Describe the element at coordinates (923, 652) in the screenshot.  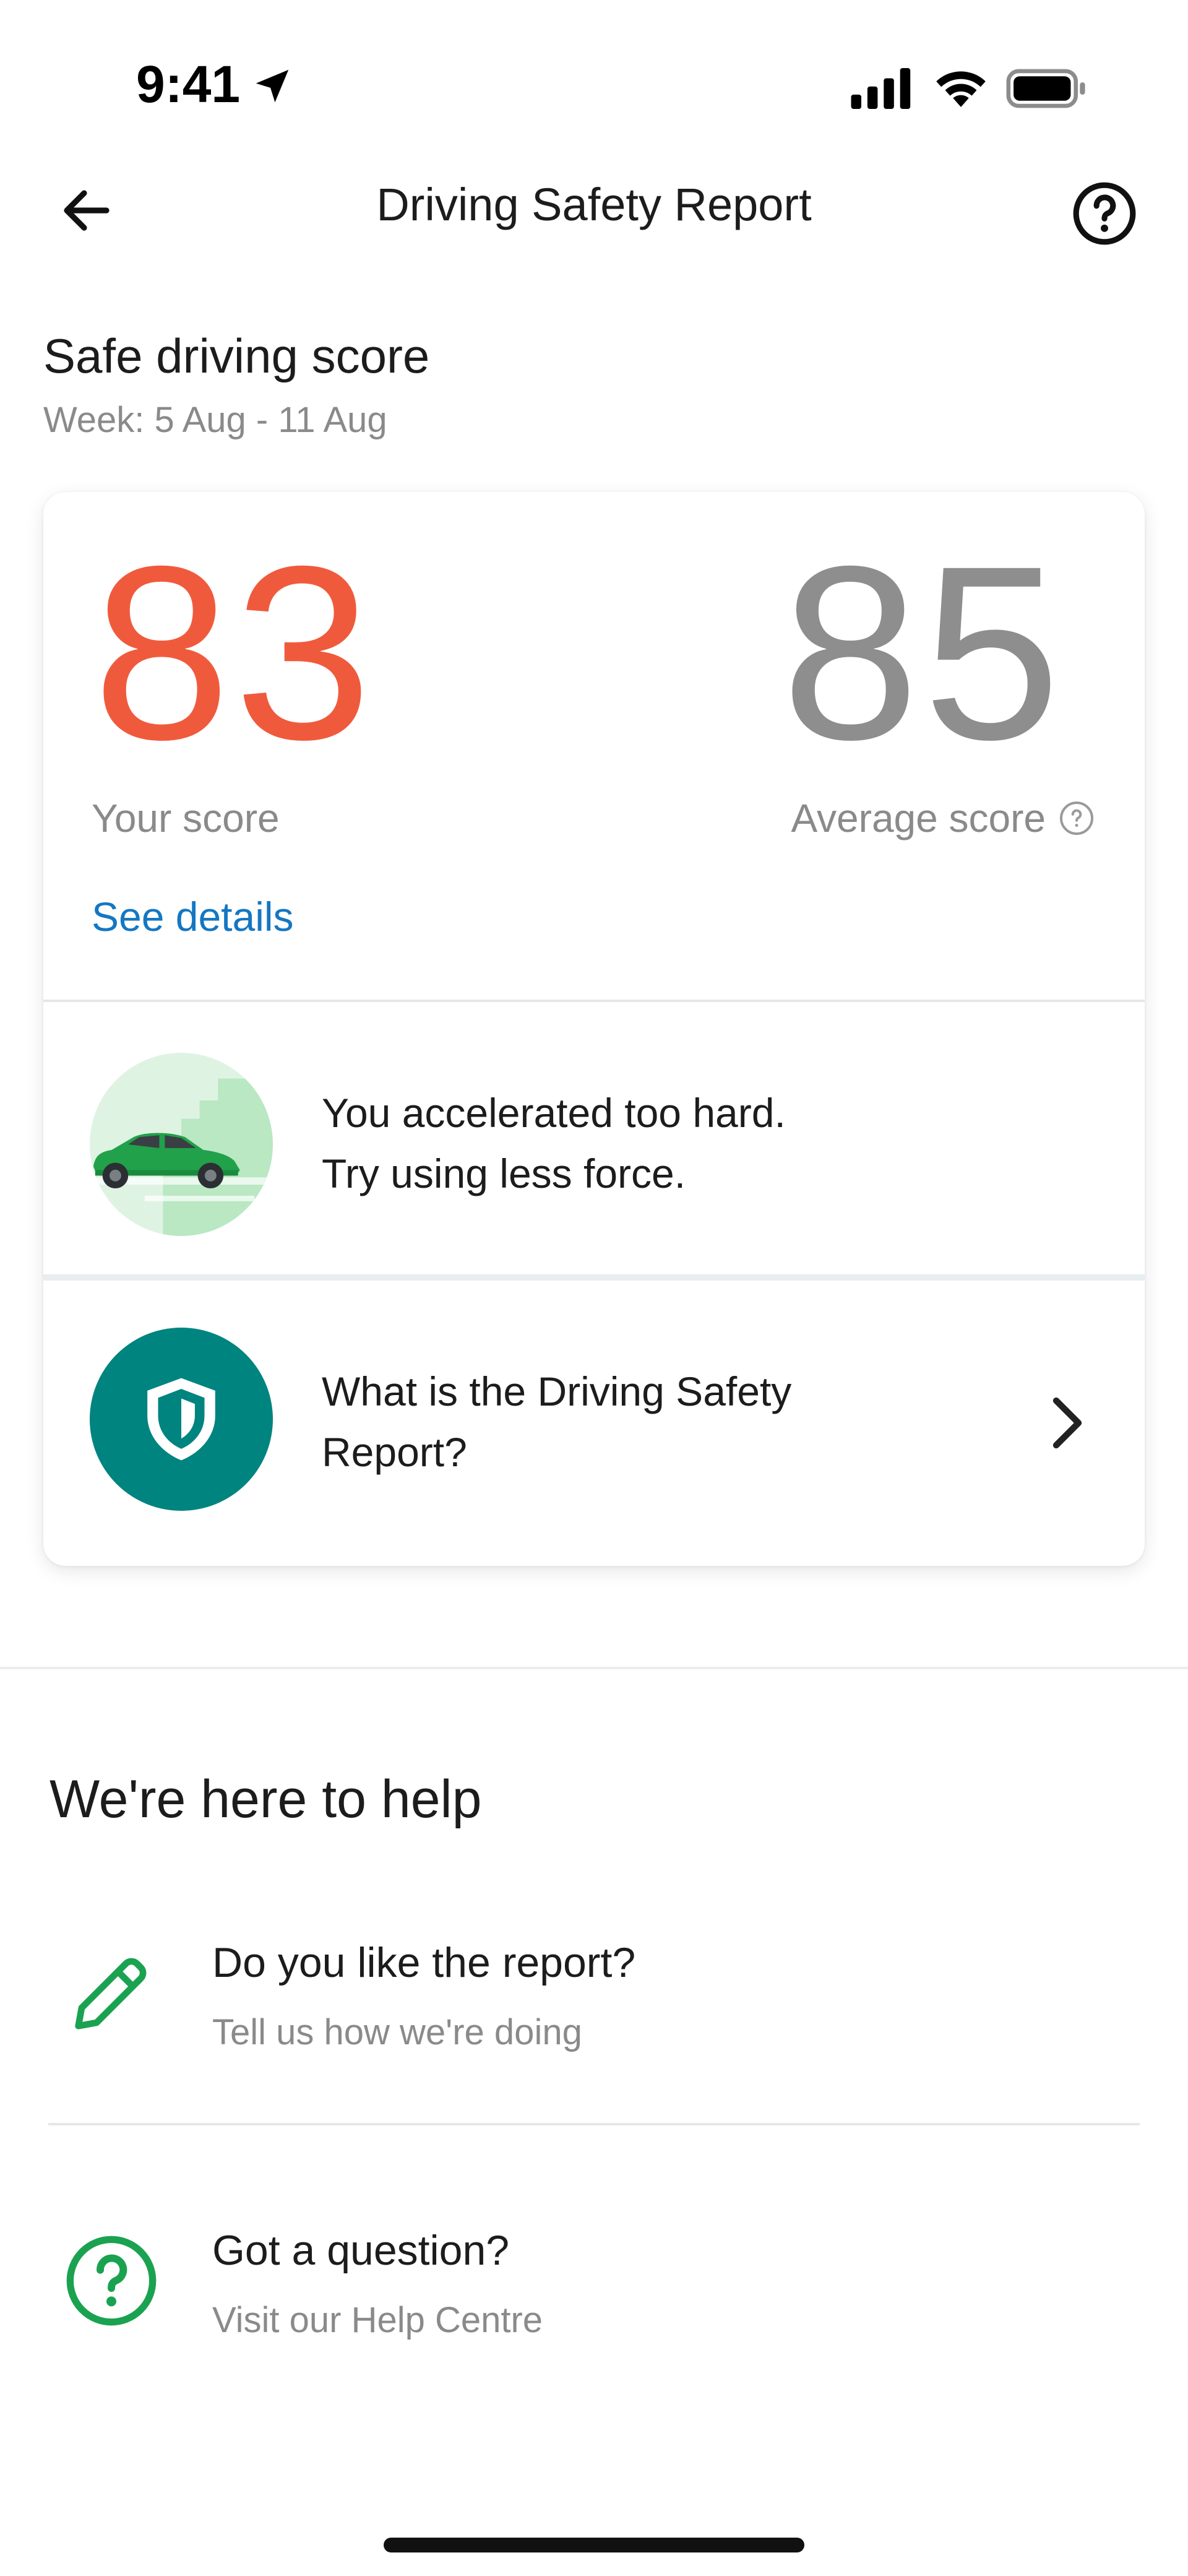
I see `average-score-value: 85` at that location.